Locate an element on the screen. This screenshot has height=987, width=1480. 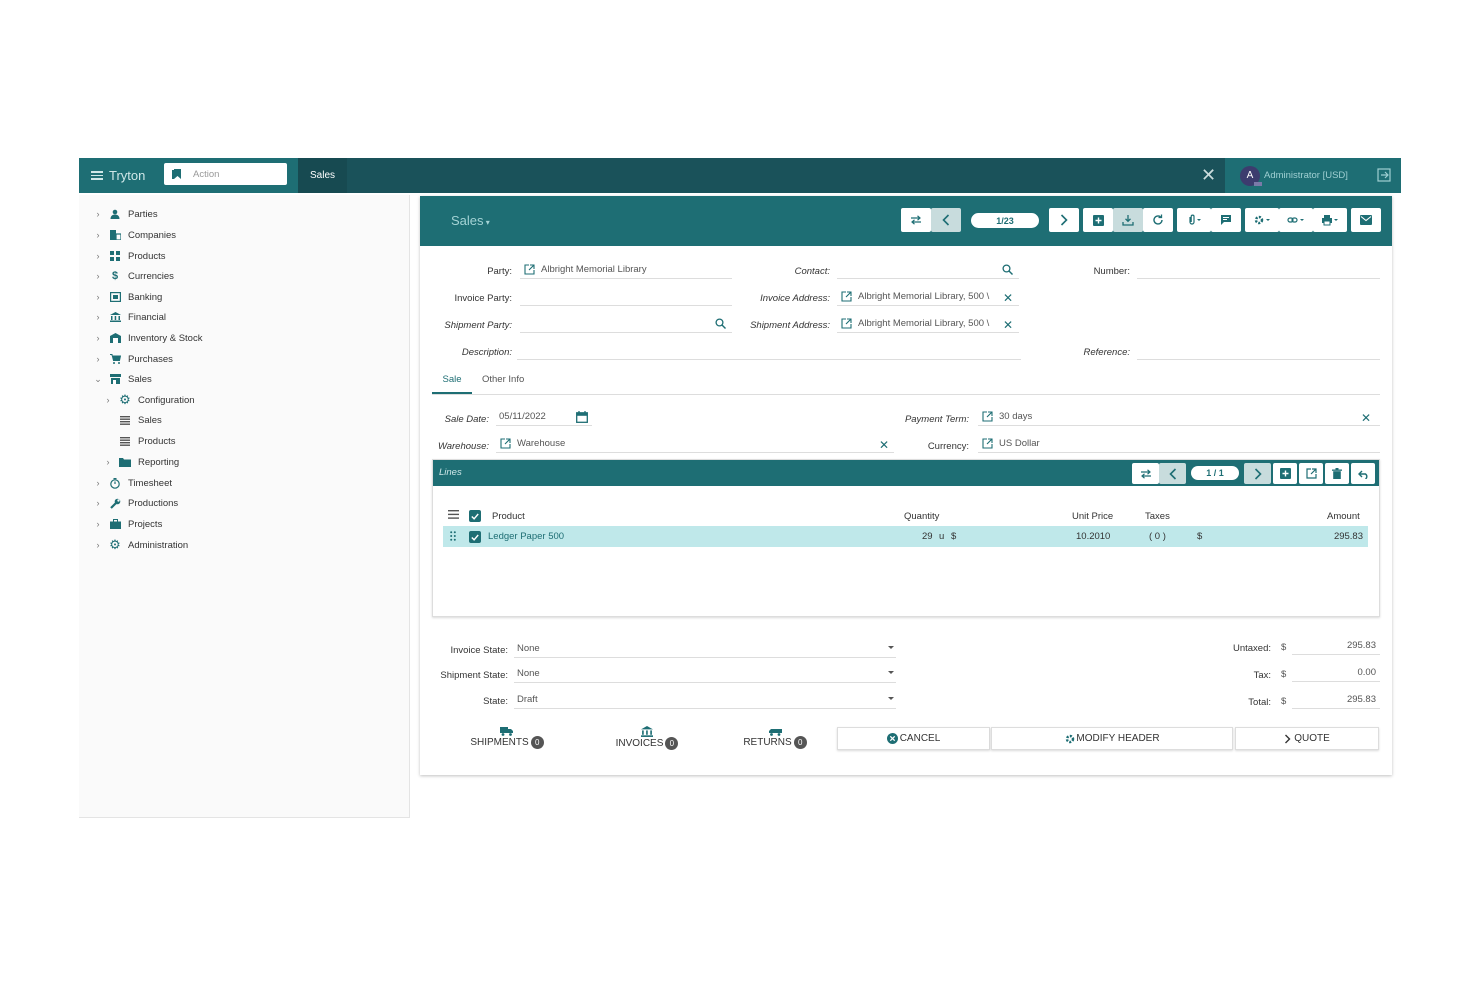
contact-field is located at coordinates (928, 270).